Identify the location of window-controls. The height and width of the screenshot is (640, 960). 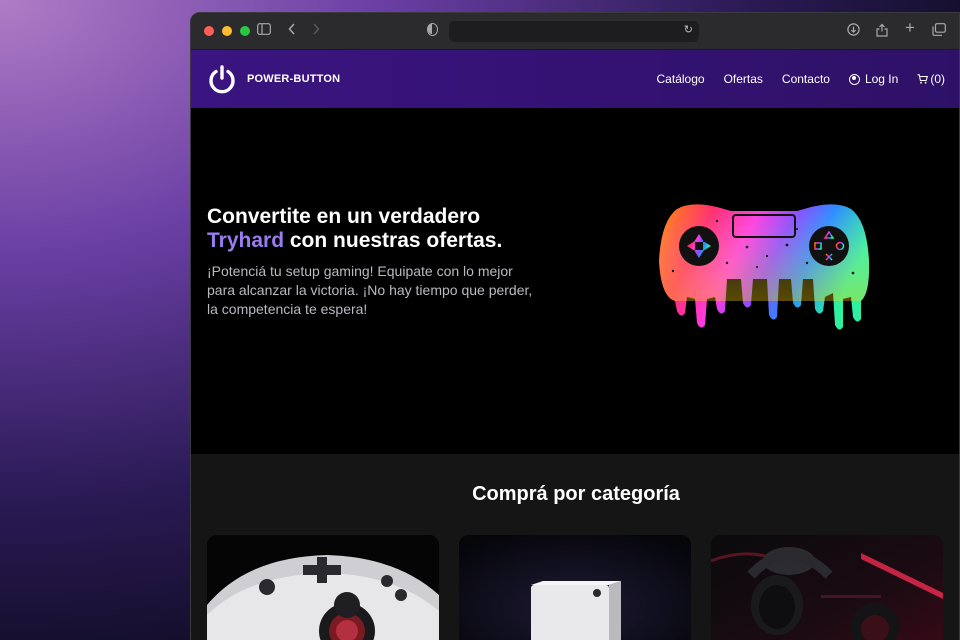
(227, 31).